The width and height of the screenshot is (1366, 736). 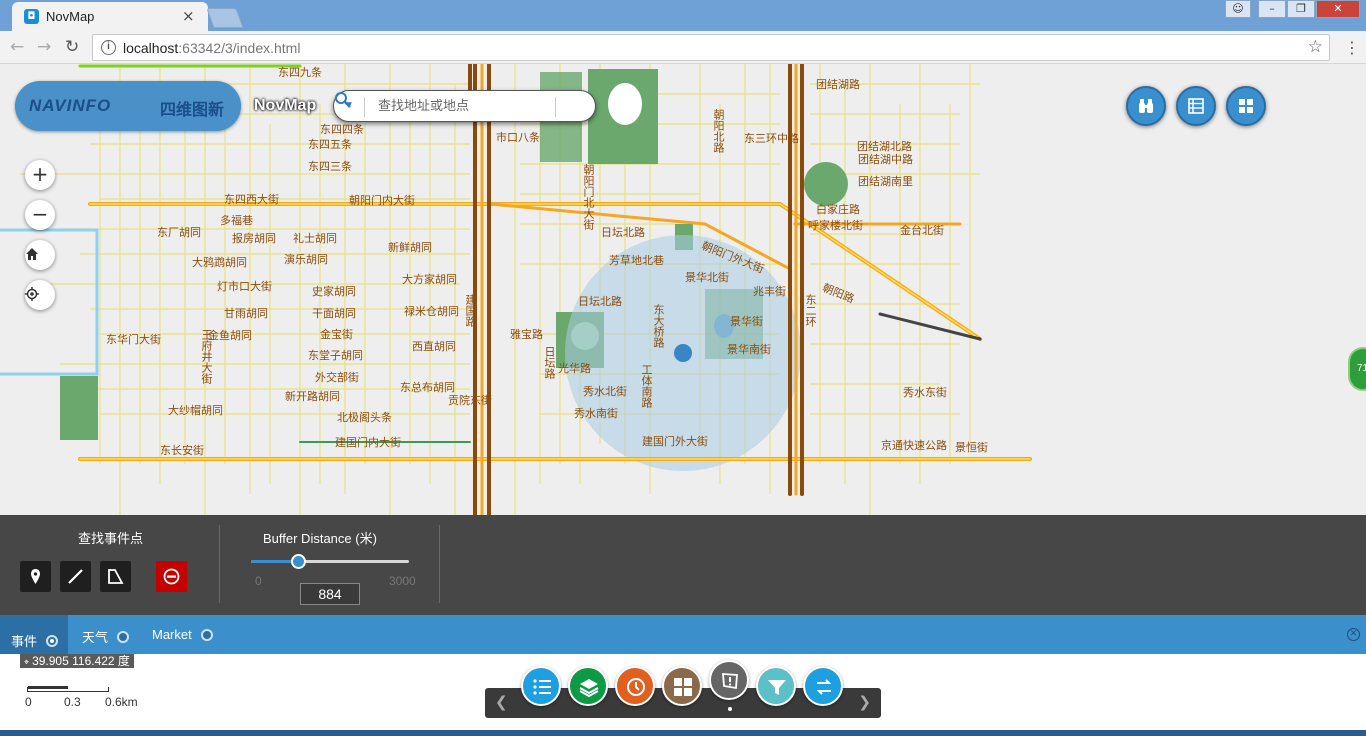 I want to click on alert-button, so click(x=729, y=680).